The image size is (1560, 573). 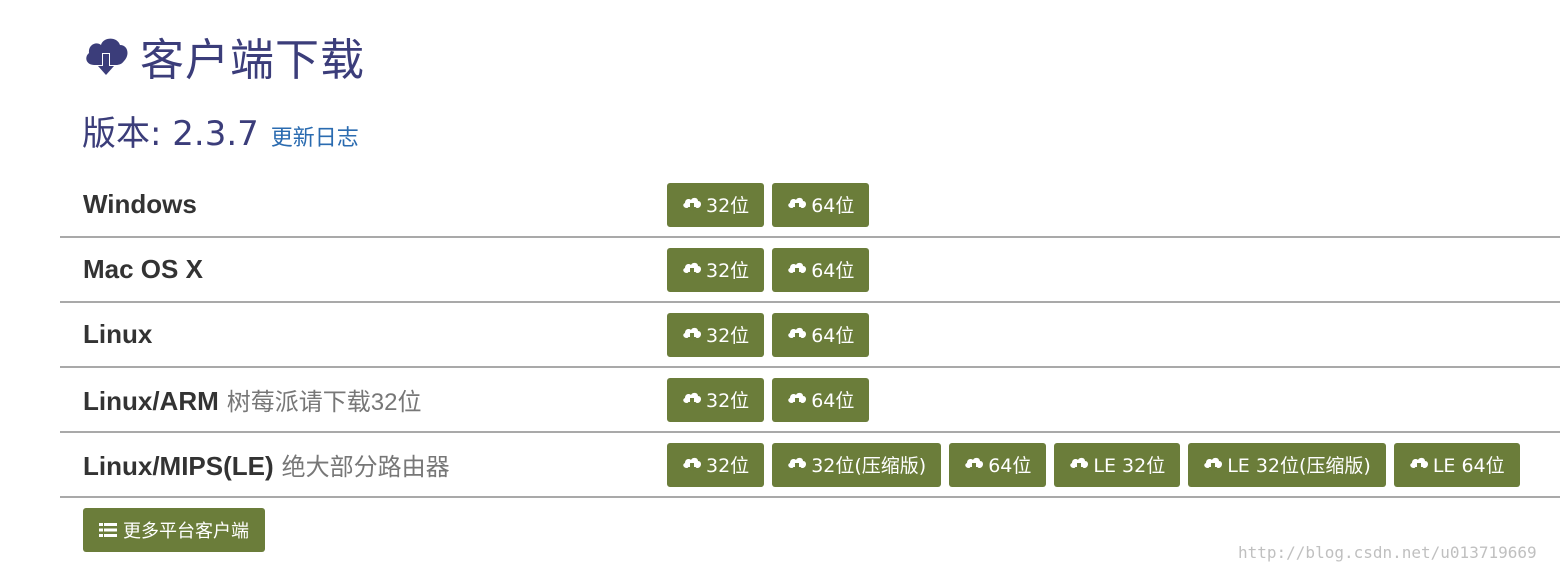 What do you see at coordinates (252, 60) in the screenshot?
I see `page-title: 客户端下载` at bounding box center [252, 60].